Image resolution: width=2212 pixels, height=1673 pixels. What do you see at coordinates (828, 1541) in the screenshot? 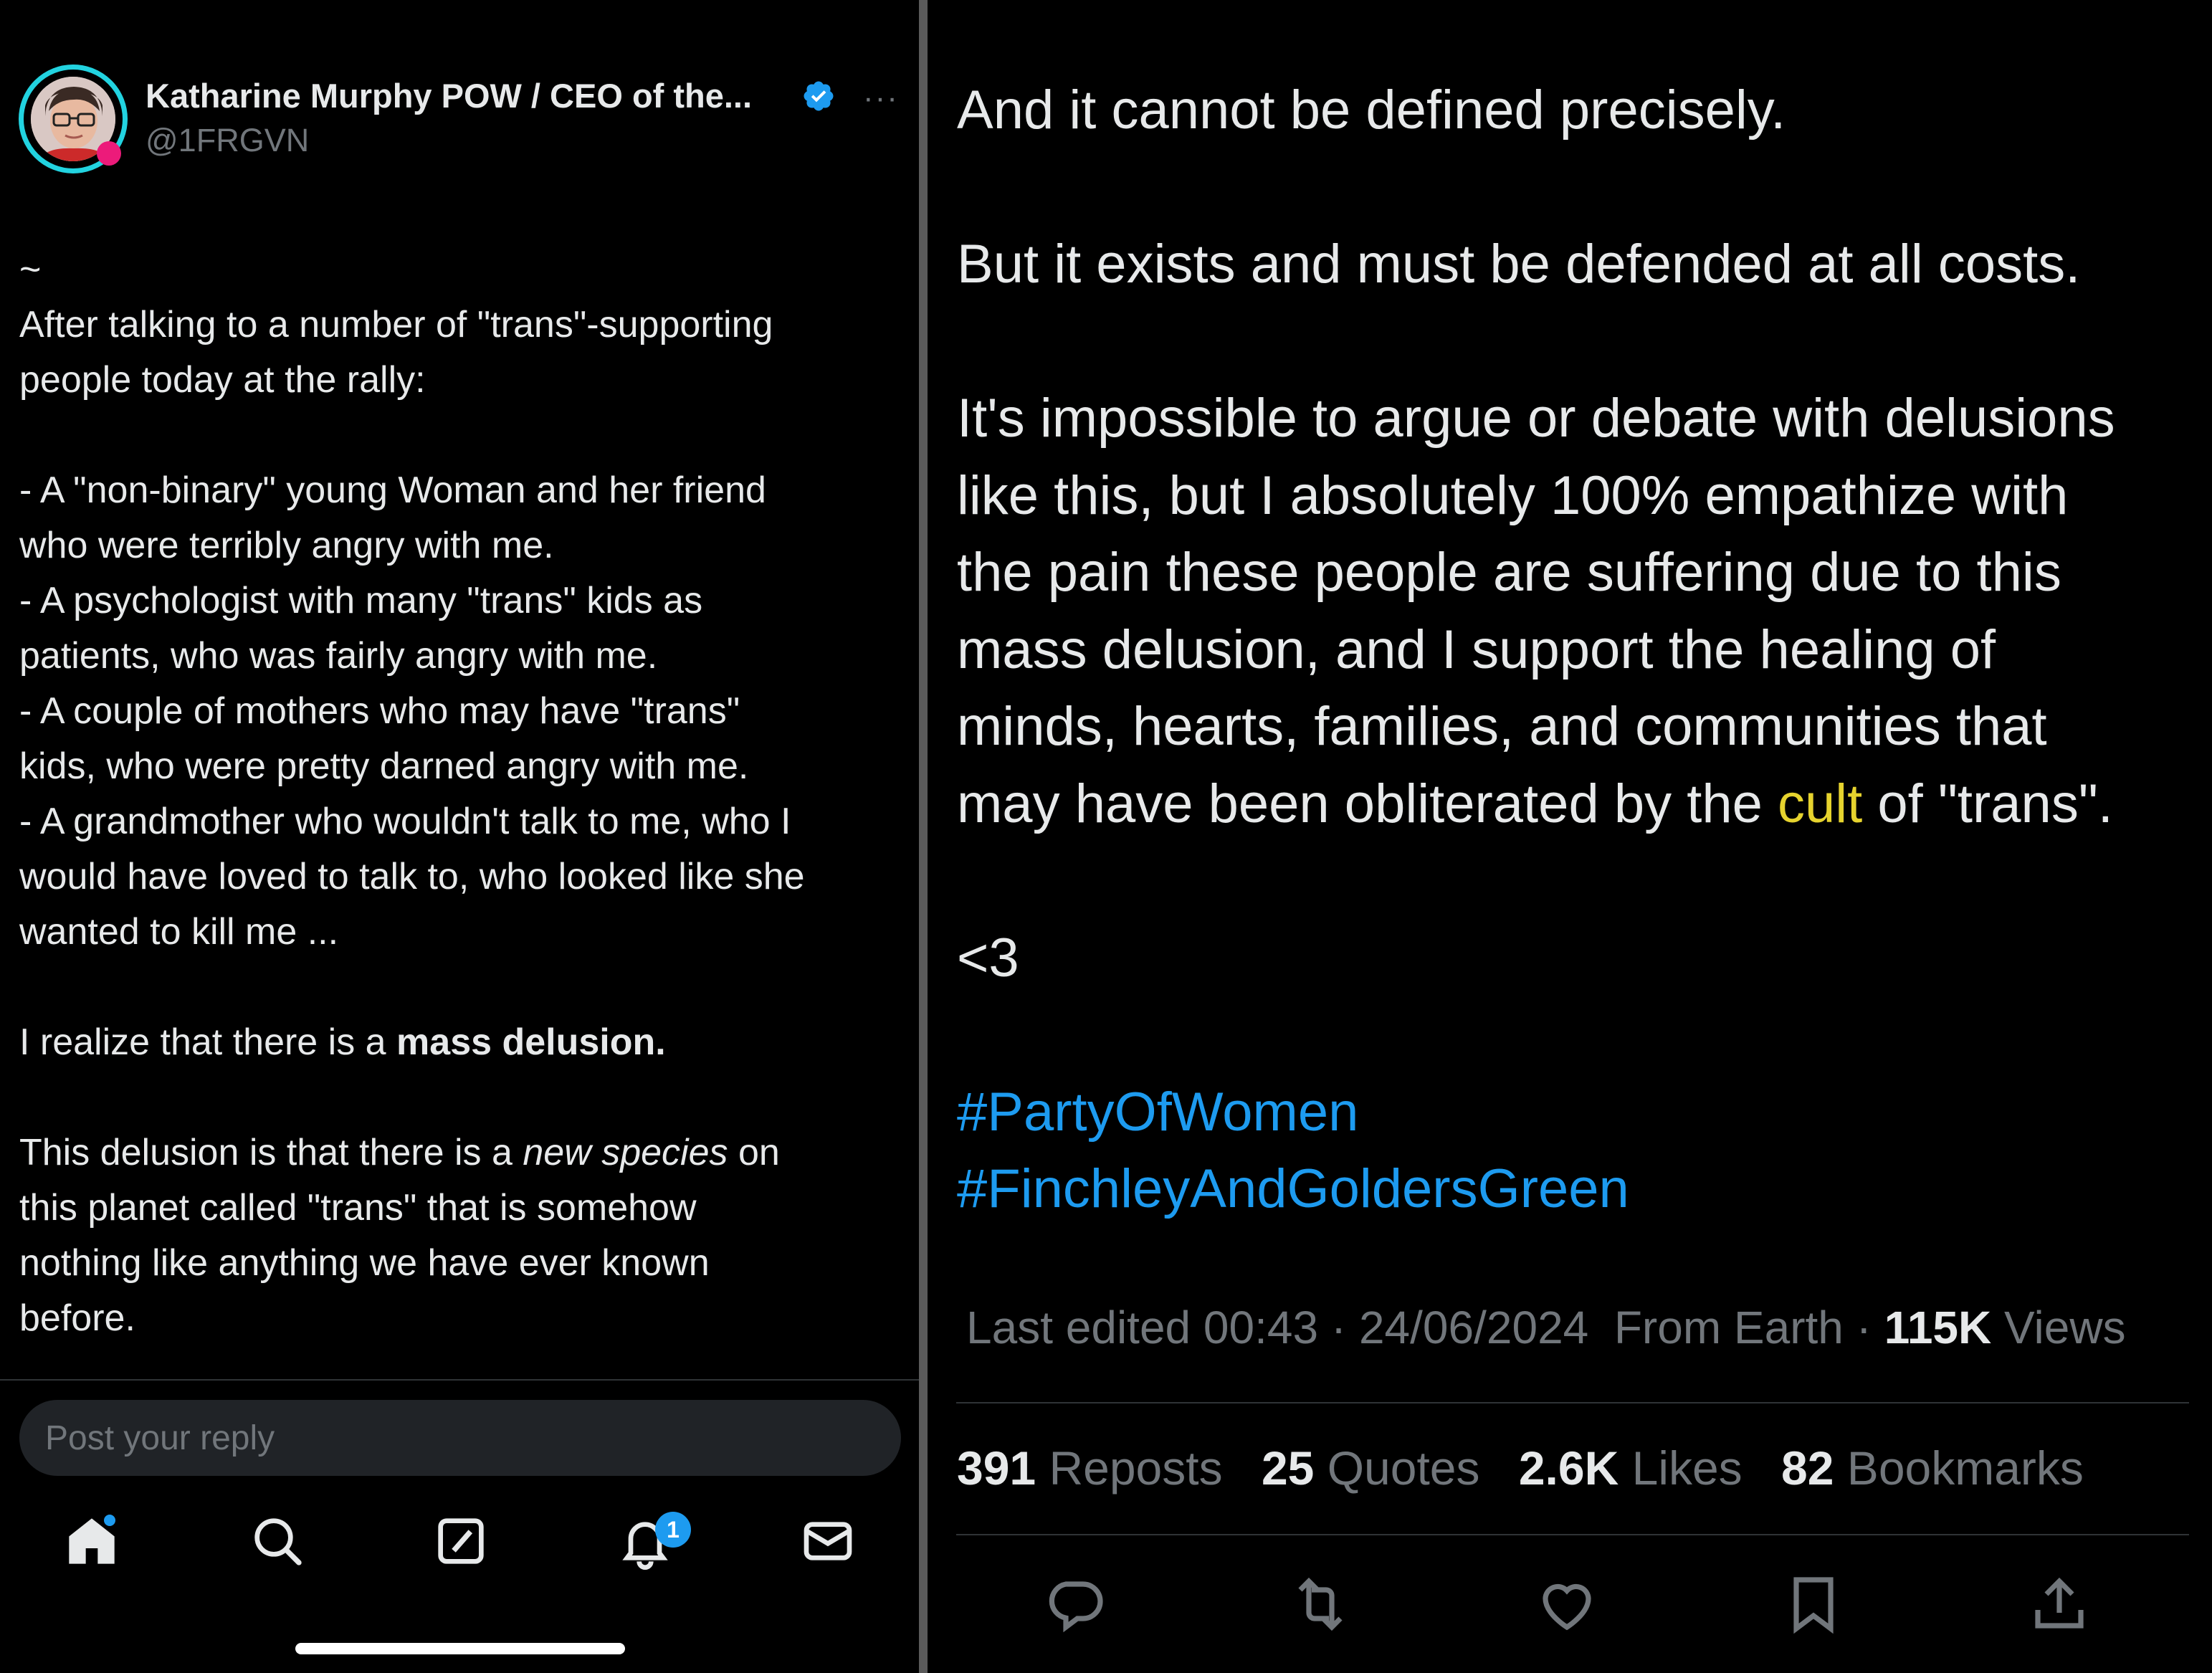
I see `messages-icon` at bounding box center [828, 1541].